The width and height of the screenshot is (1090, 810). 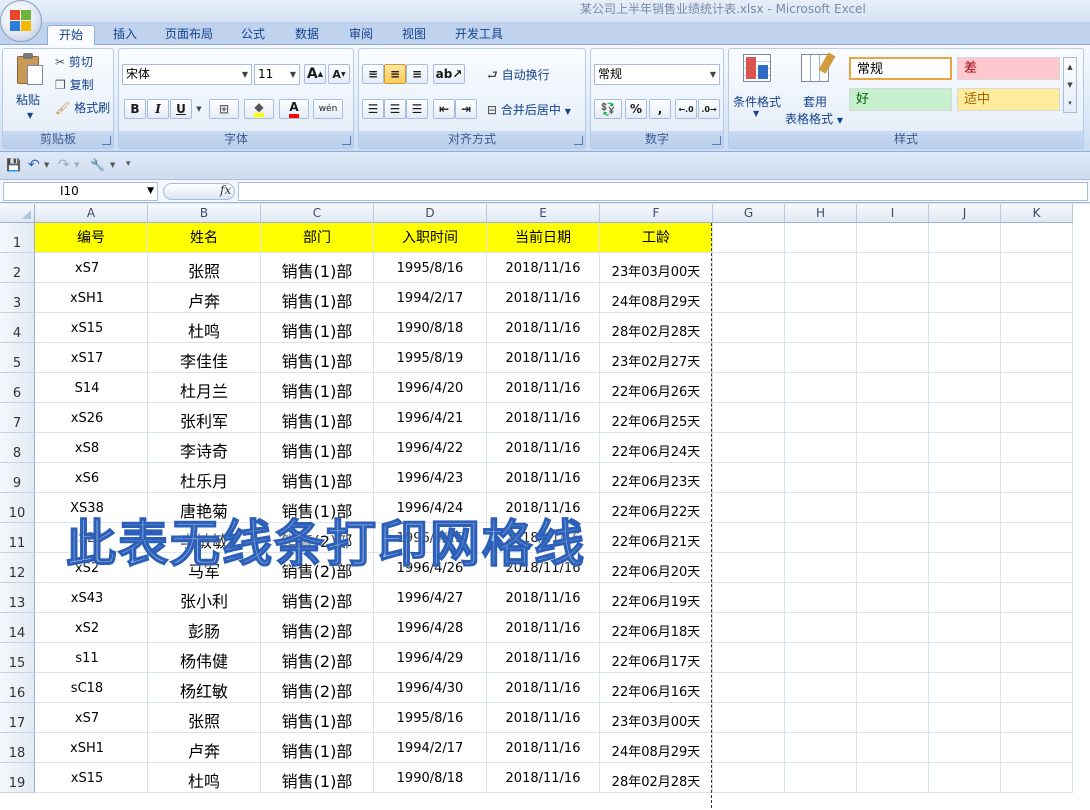 I want to click on cell-i12, so click(x=893, y=568).